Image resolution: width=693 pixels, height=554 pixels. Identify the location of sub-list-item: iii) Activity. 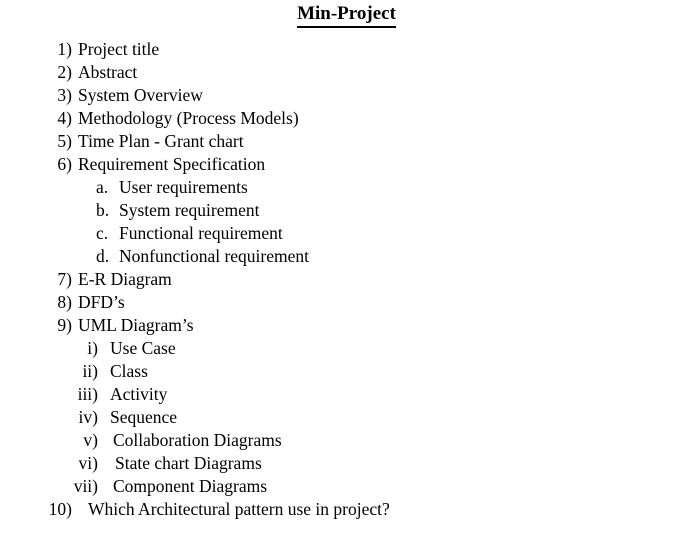
(346, 394).